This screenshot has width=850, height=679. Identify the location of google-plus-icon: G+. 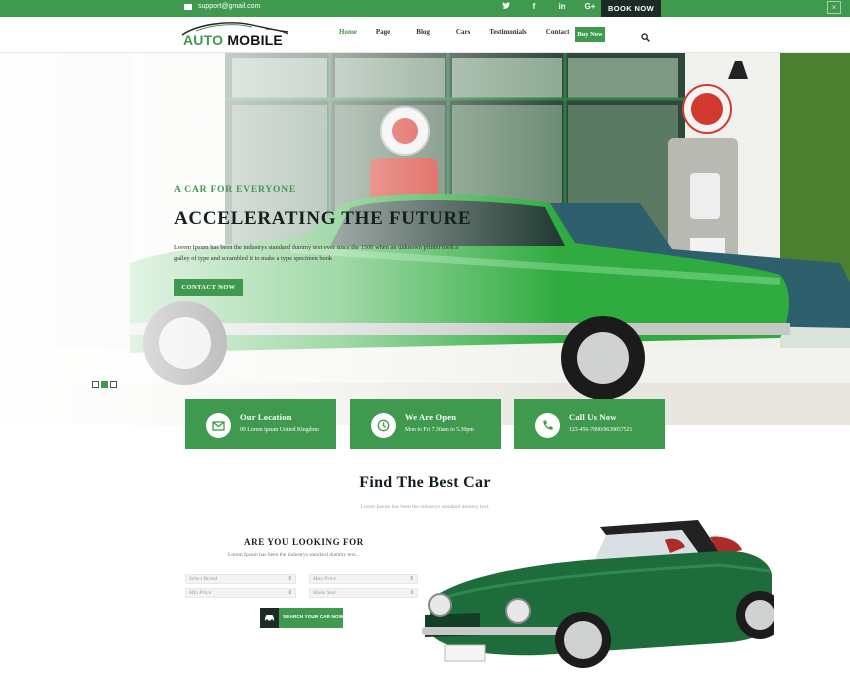
(590, 6).